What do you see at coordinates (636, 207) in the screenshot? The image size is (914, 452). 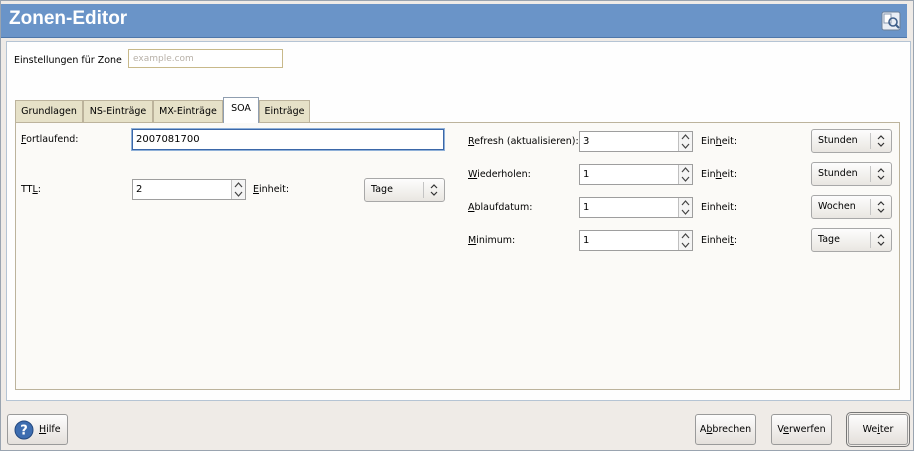 I see `expire-spinbox: 1` at bounding box center [636, 207].